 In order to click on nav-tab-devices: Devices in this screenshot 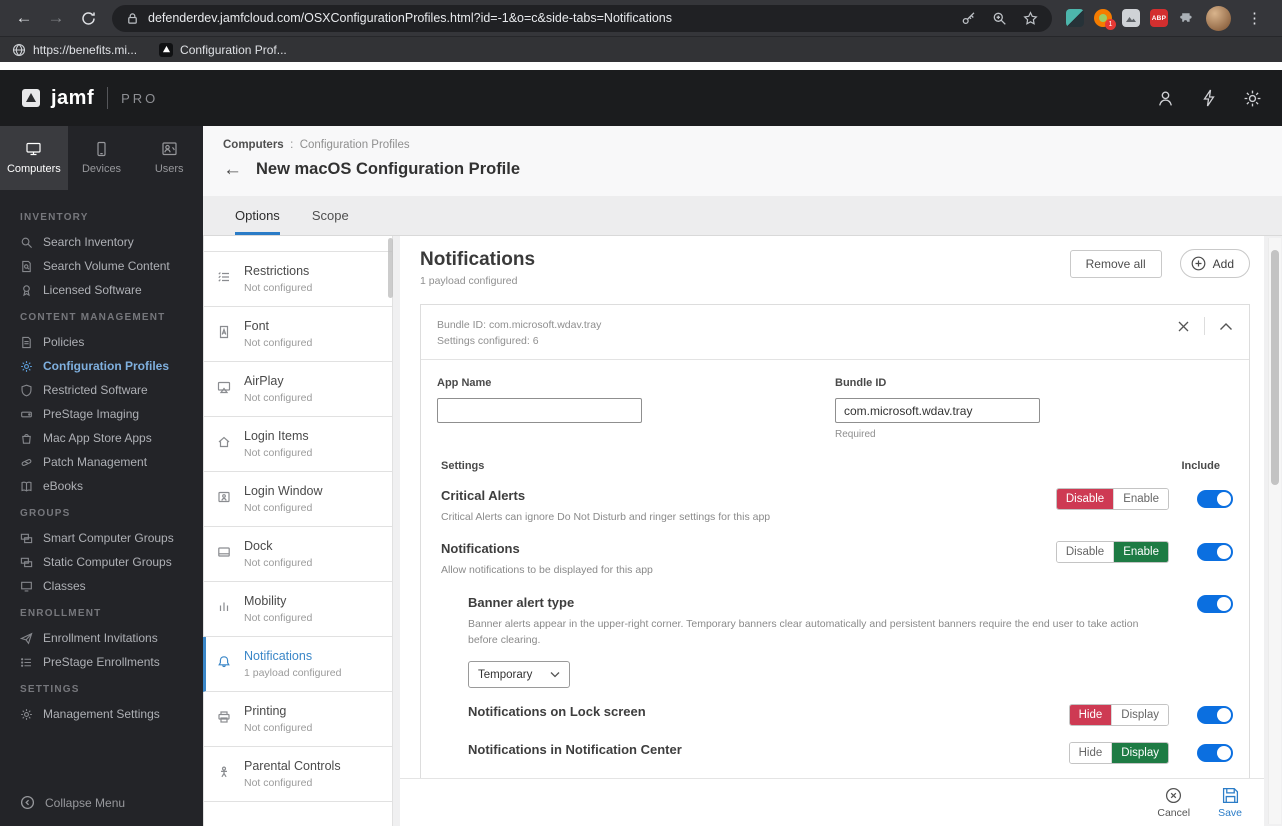, I will do `click(102, 158)`.